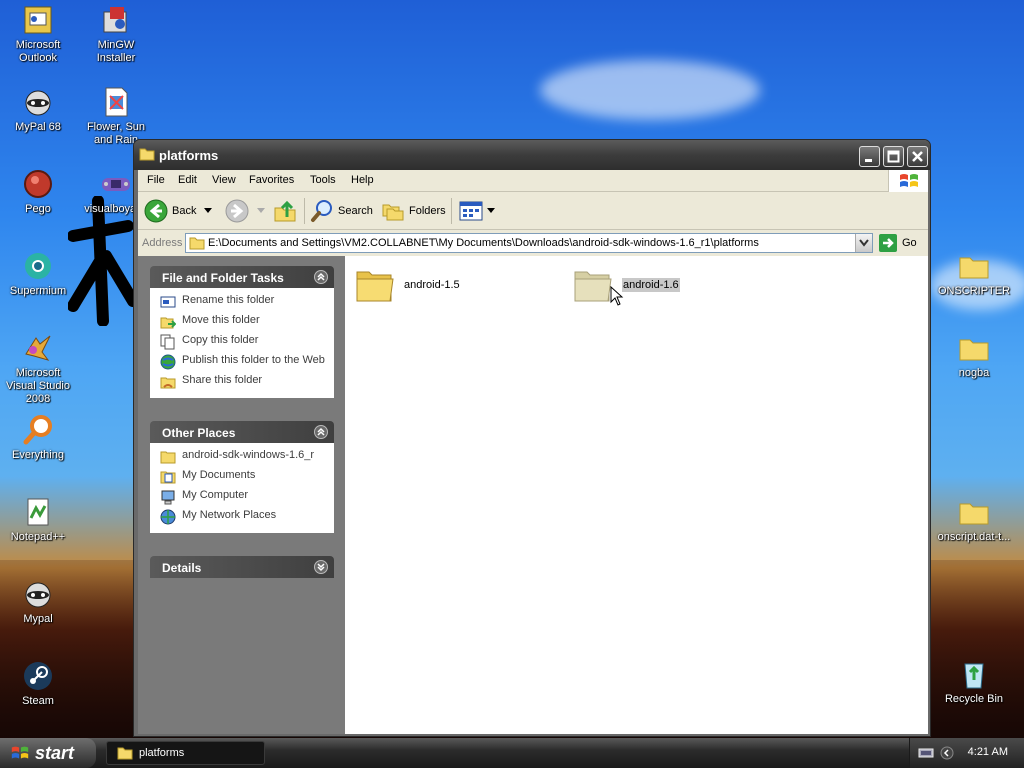  What do you see at coordinates (38, 184) in the screenshot?
I see `pego-icon` at bounding box center [38, 184].